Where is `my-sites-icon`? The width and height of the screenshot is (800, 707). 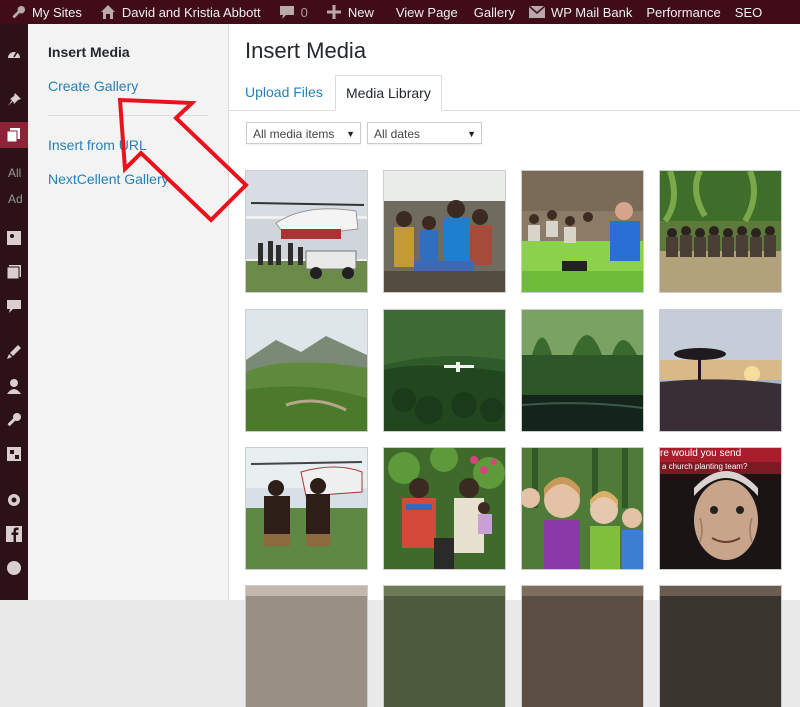 my-sites-icon is located at coordinates (18, 12).